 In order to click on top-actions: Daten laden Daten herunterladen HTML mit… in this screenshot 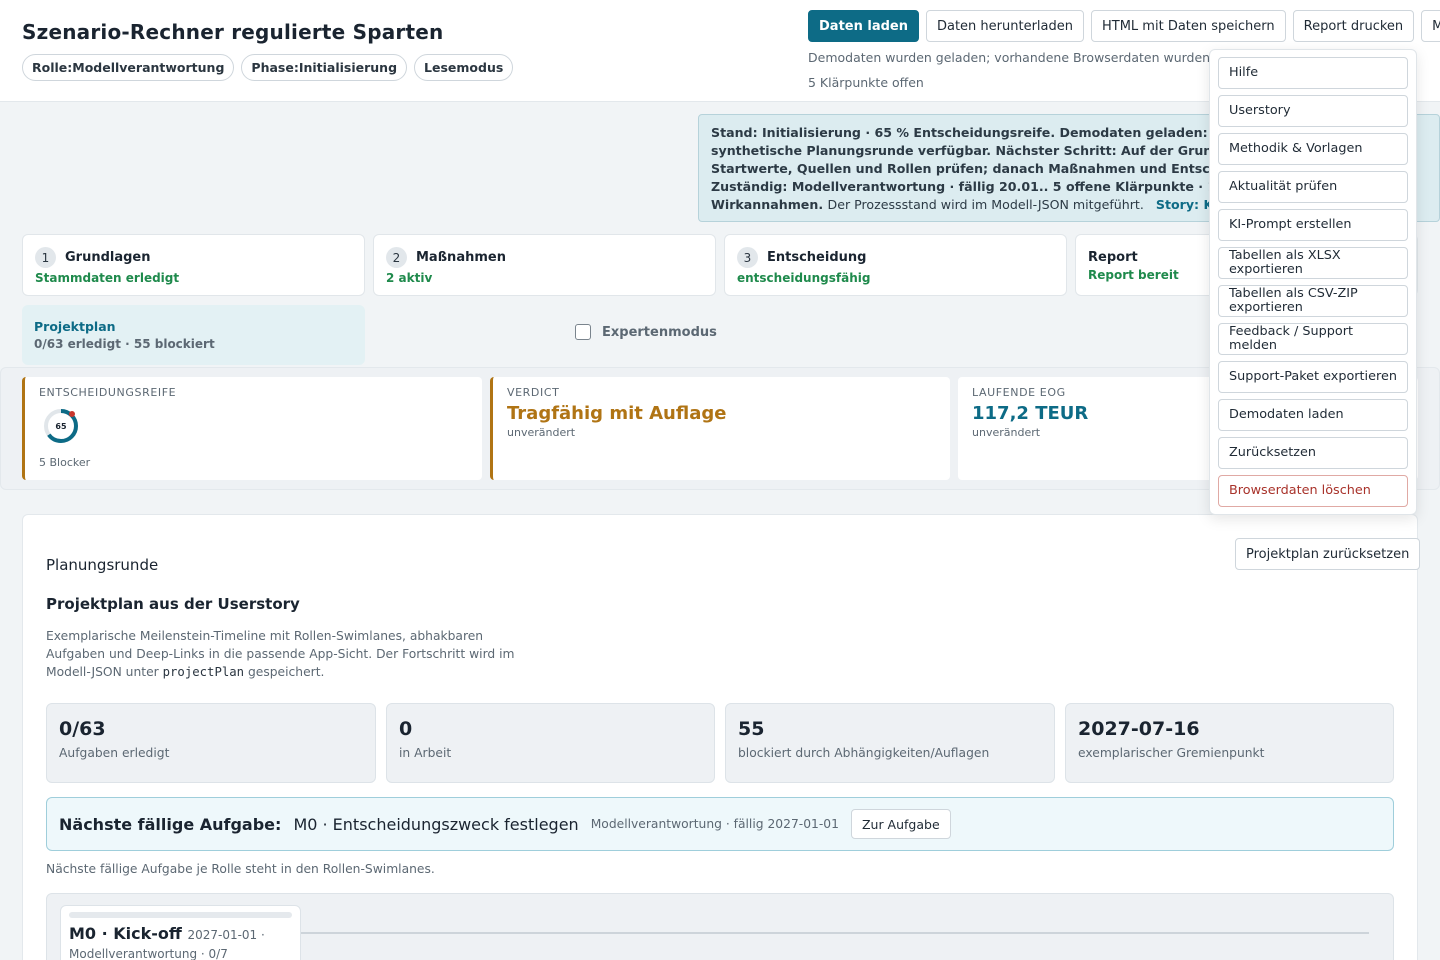, I will do `click(1124, 26)`.